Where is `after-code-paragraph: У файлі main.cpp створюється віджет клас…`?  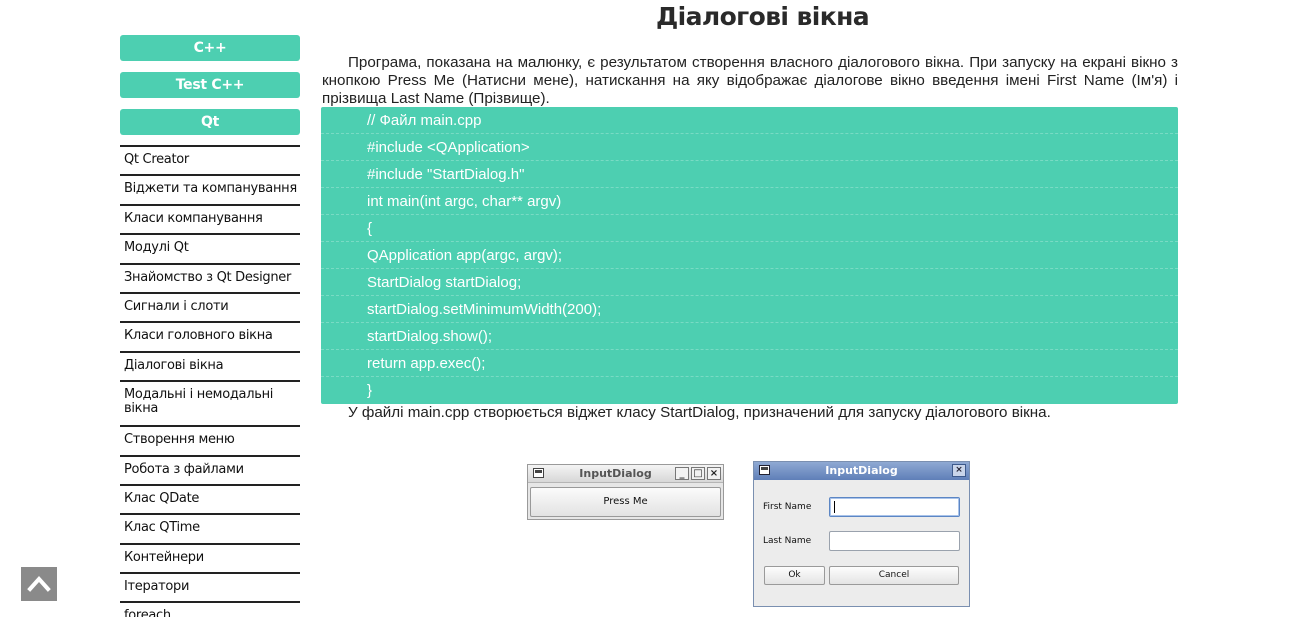
after-code-paragraph: У файлі main.cpp створюється віджет клас… is located at coordinates (699, 412).